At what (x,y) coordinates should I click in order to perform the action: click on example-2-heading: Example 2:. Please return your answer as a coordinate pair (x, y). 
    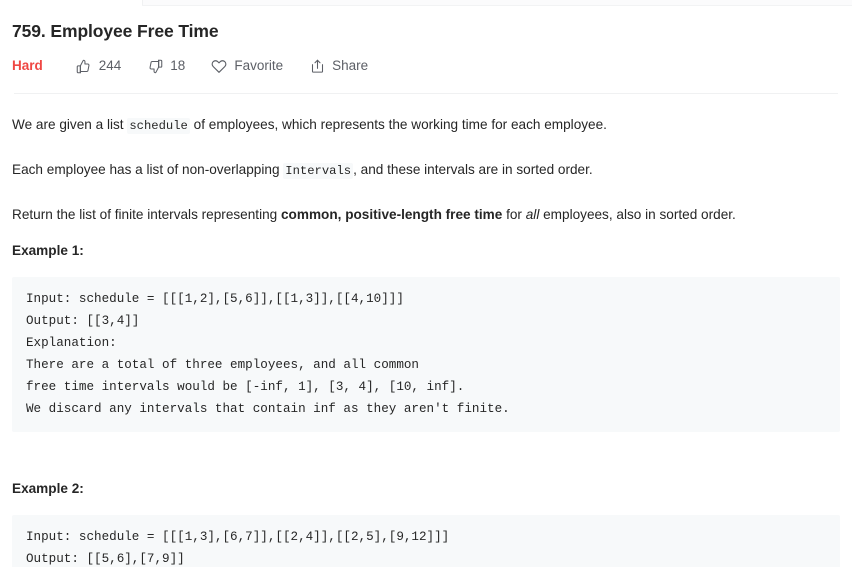
    Looking at the image, I should click on (48, 488).